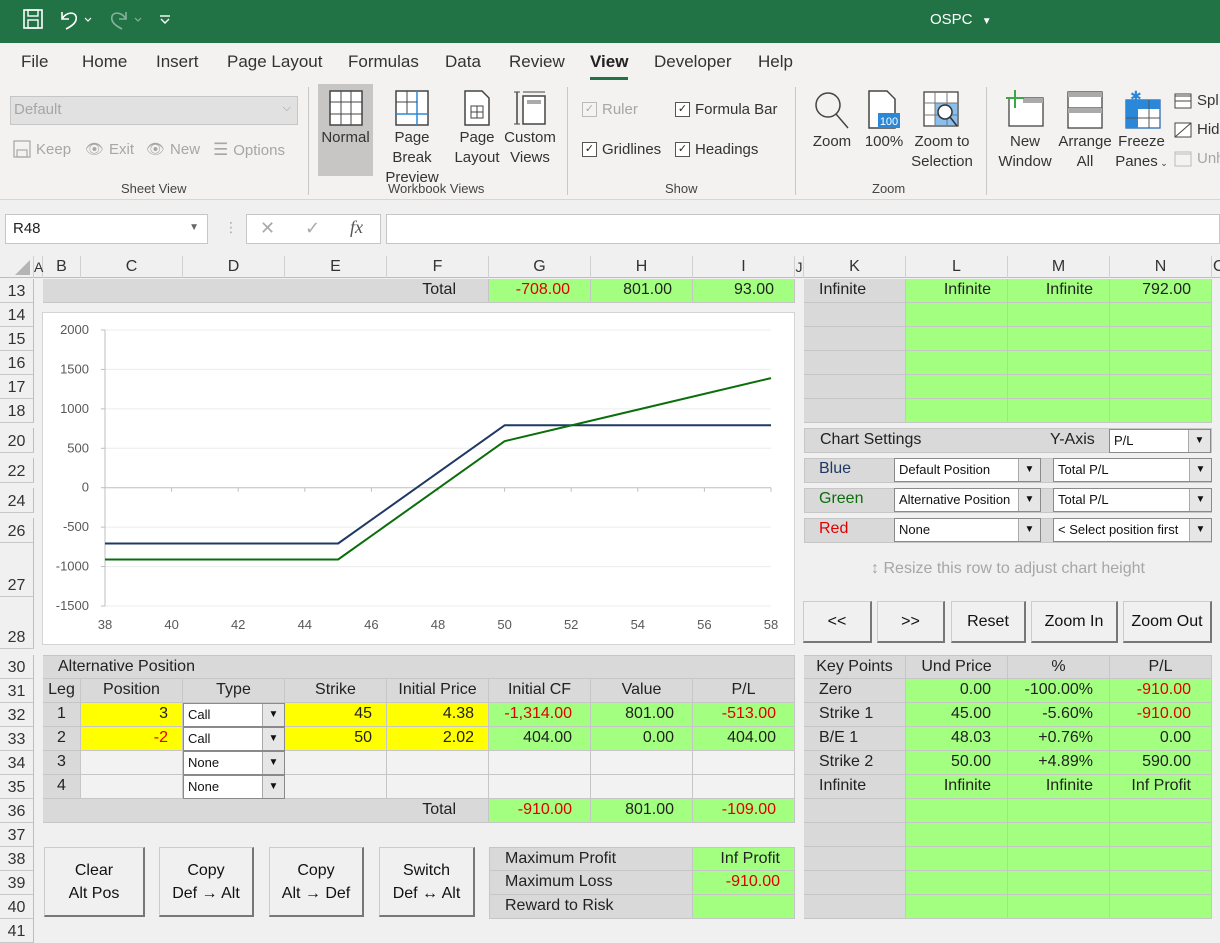 The height and width of the screenshot is (943, 1220). What do you see at coordinates (1216, 267) in the screenshot?
I see `column-header-o: O` at bounding box center [1216, 267].